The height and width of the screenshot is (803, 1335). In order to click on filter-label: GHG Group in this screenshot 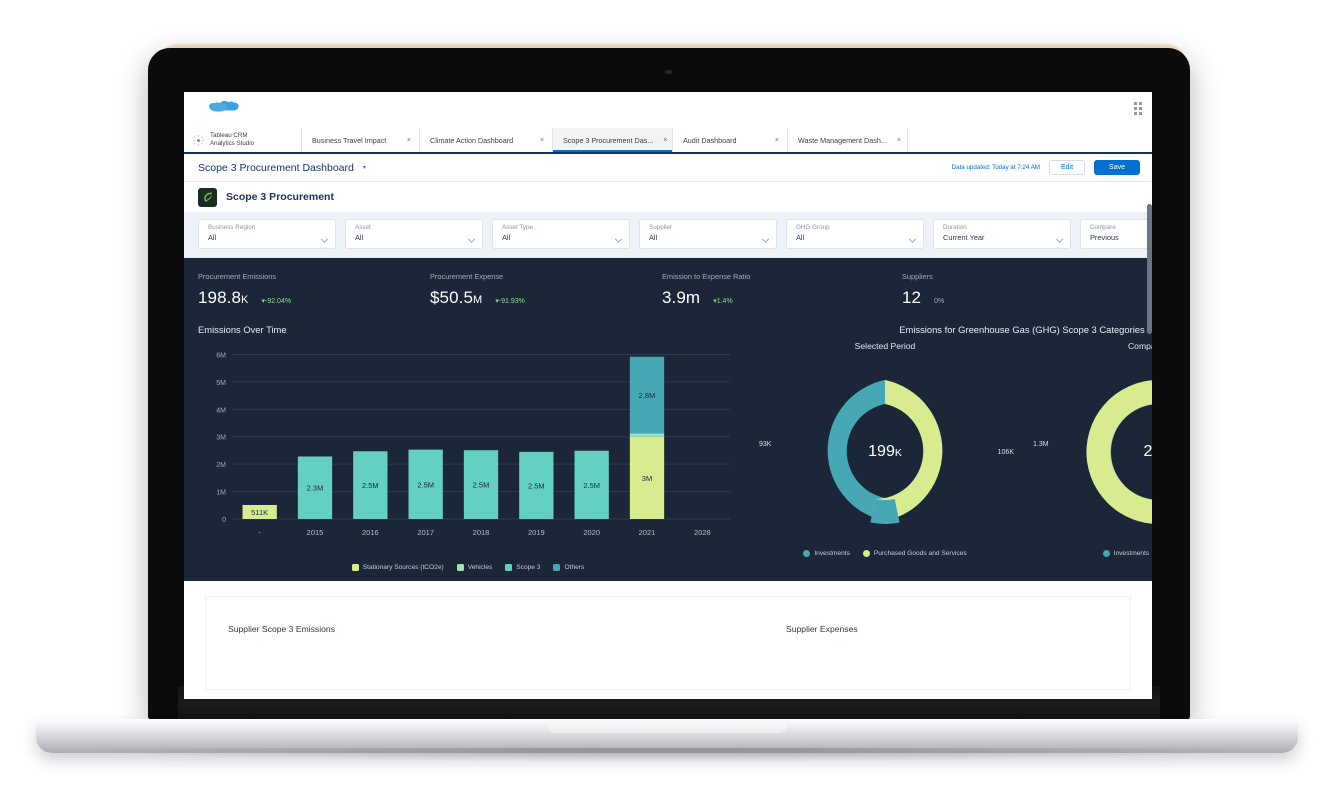, I will do `click(813, 227)`.